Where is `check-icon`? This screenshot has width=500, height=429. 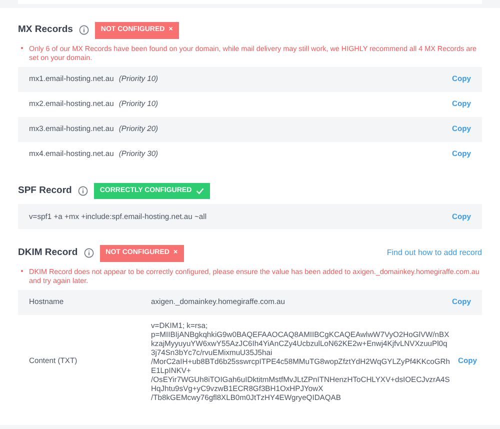 check-icon is located at coordinates (200, 190).